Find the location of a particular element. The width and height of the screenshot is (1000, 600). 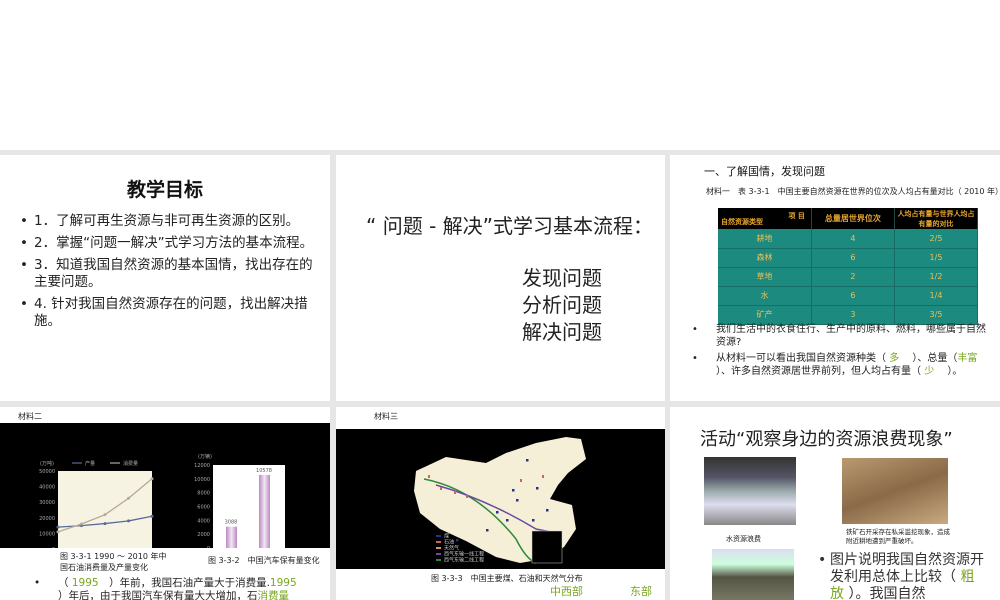

y-tick-label: 4000 is located at coordinates (203, 521).